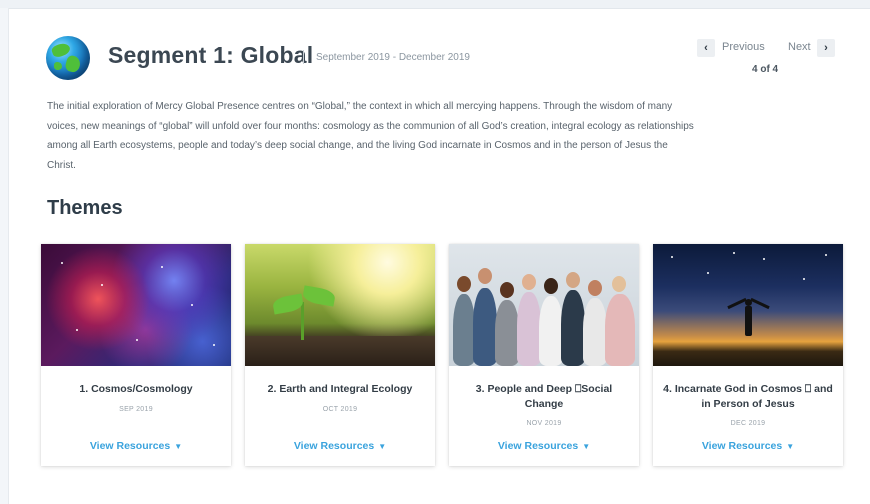  I want to click on chevron-right-icon: ›, so click(826, 48).